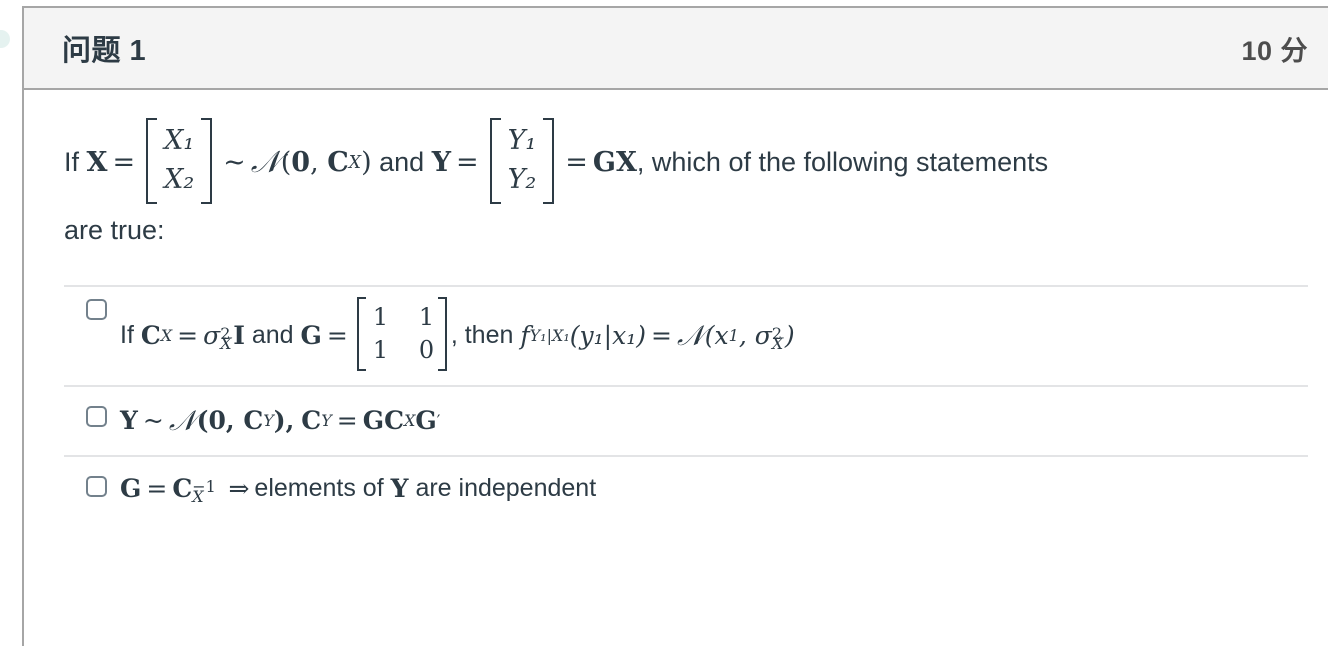 This screenshot has width=1328, height=646. I want to click on a1-matrix-r1c2: 1, so click(426, 316).